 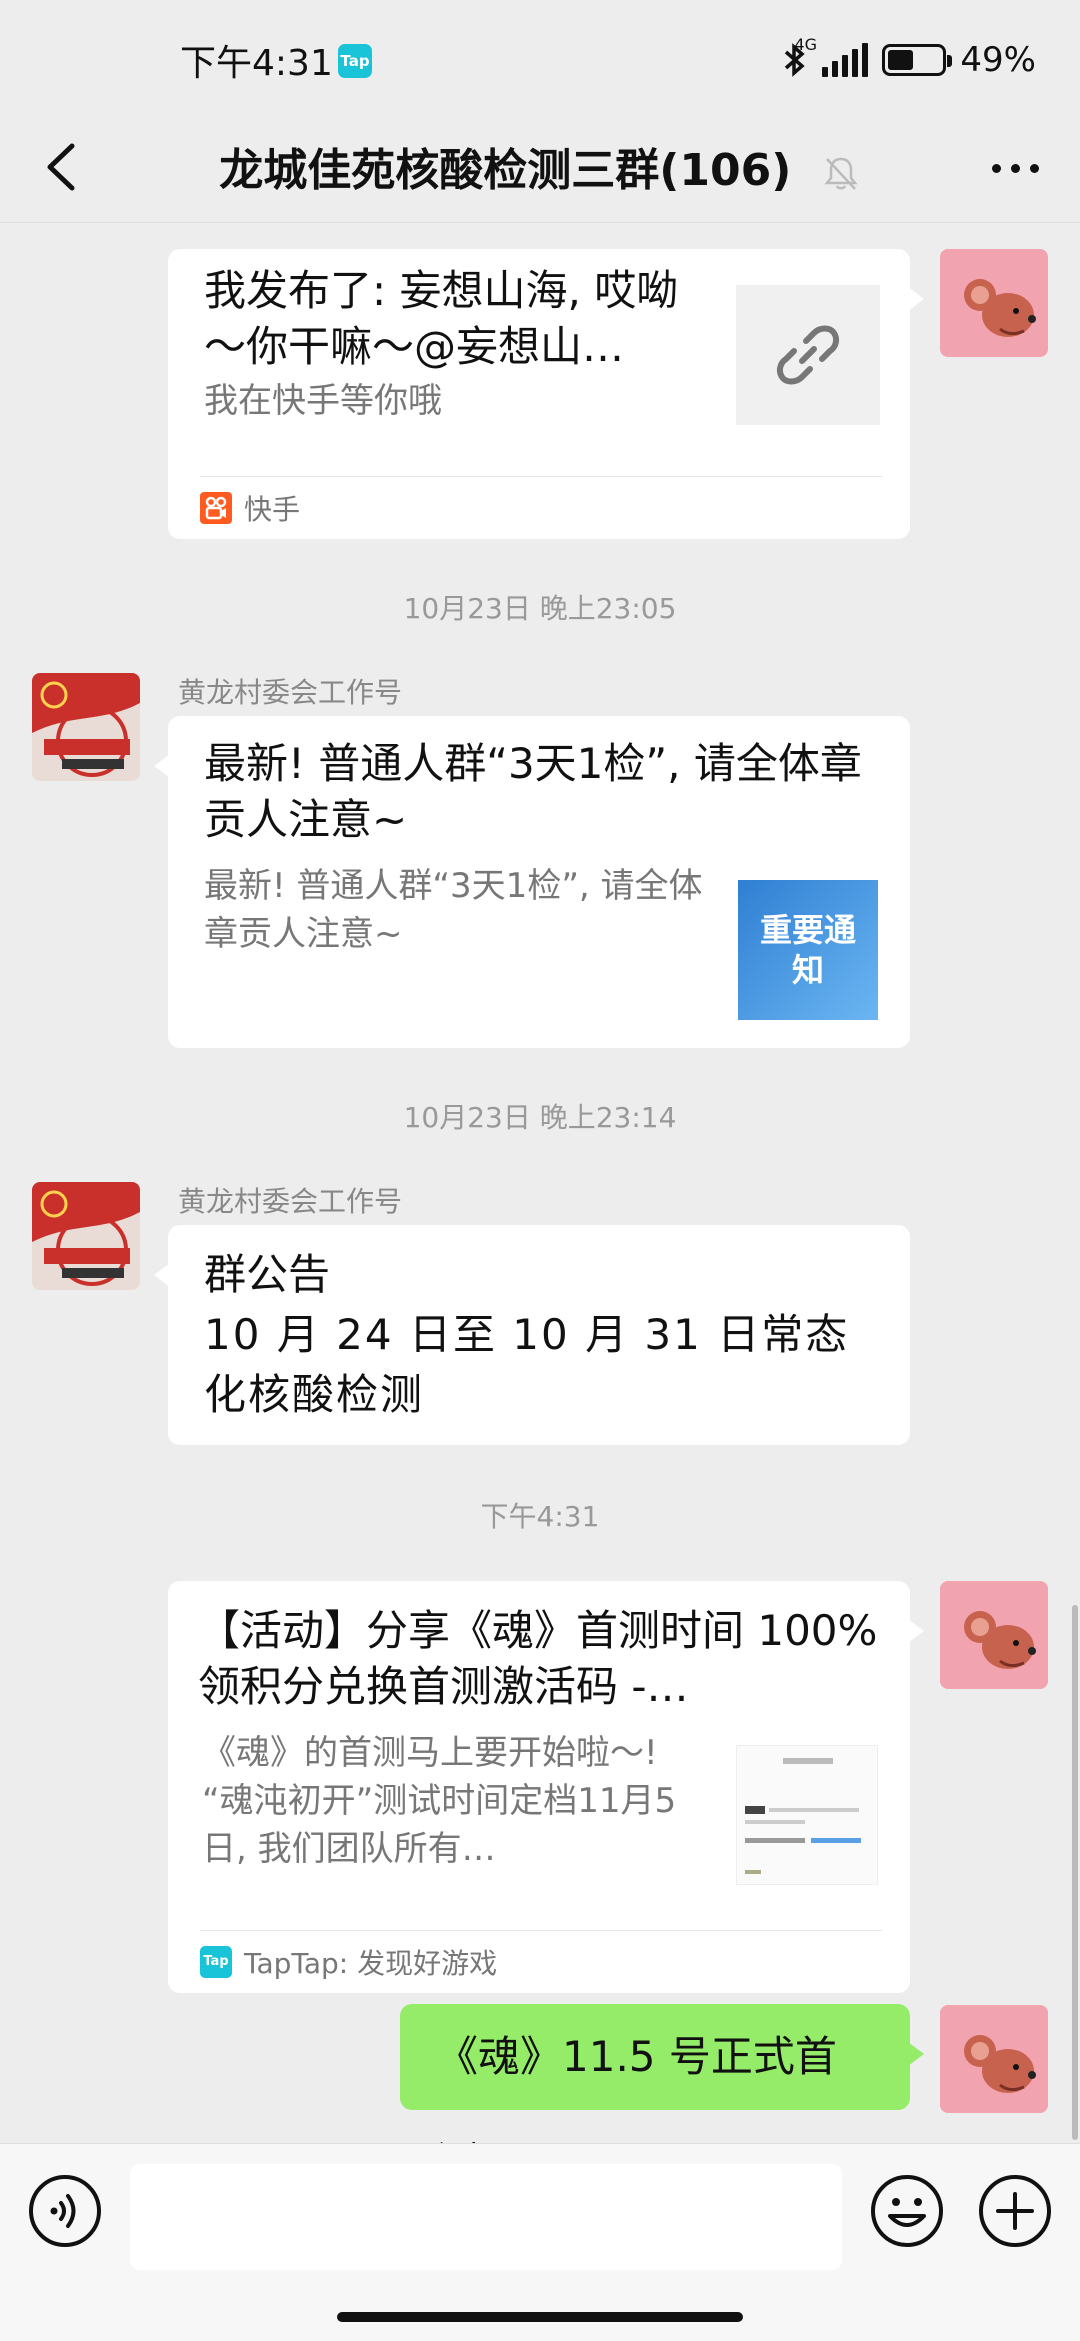 I want to click on announcement-heading: 群公告, so click(x=267, y=1274).